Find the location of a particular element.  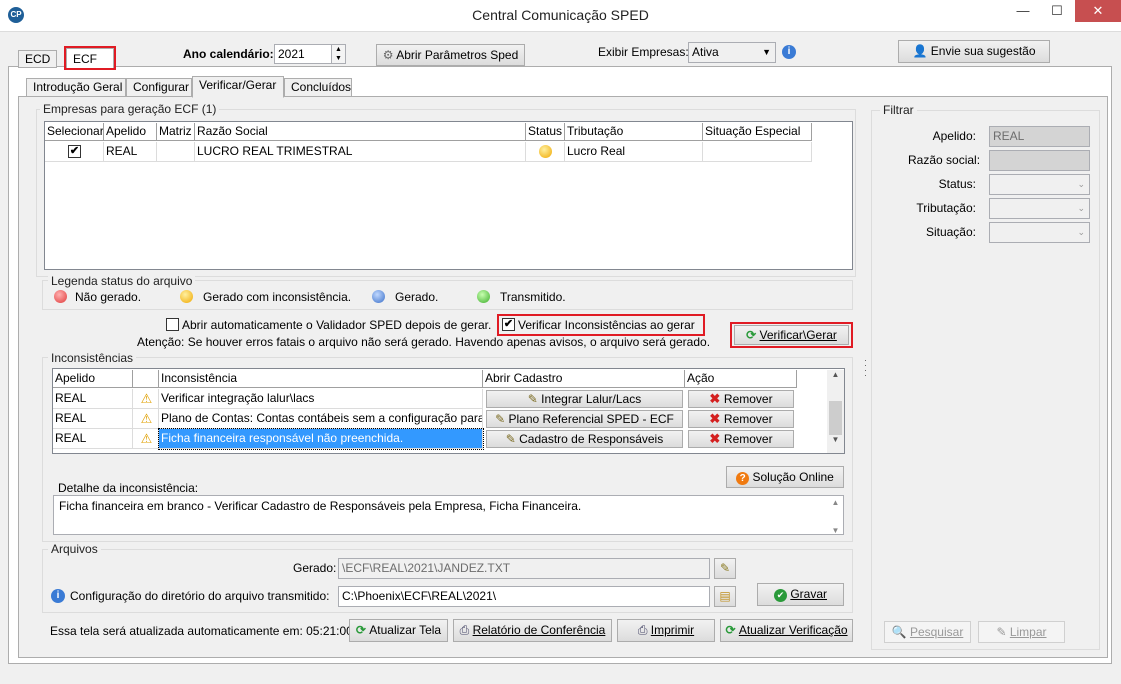

exibir-label: Exibir Empresas: is located at coordinates (643, 52).